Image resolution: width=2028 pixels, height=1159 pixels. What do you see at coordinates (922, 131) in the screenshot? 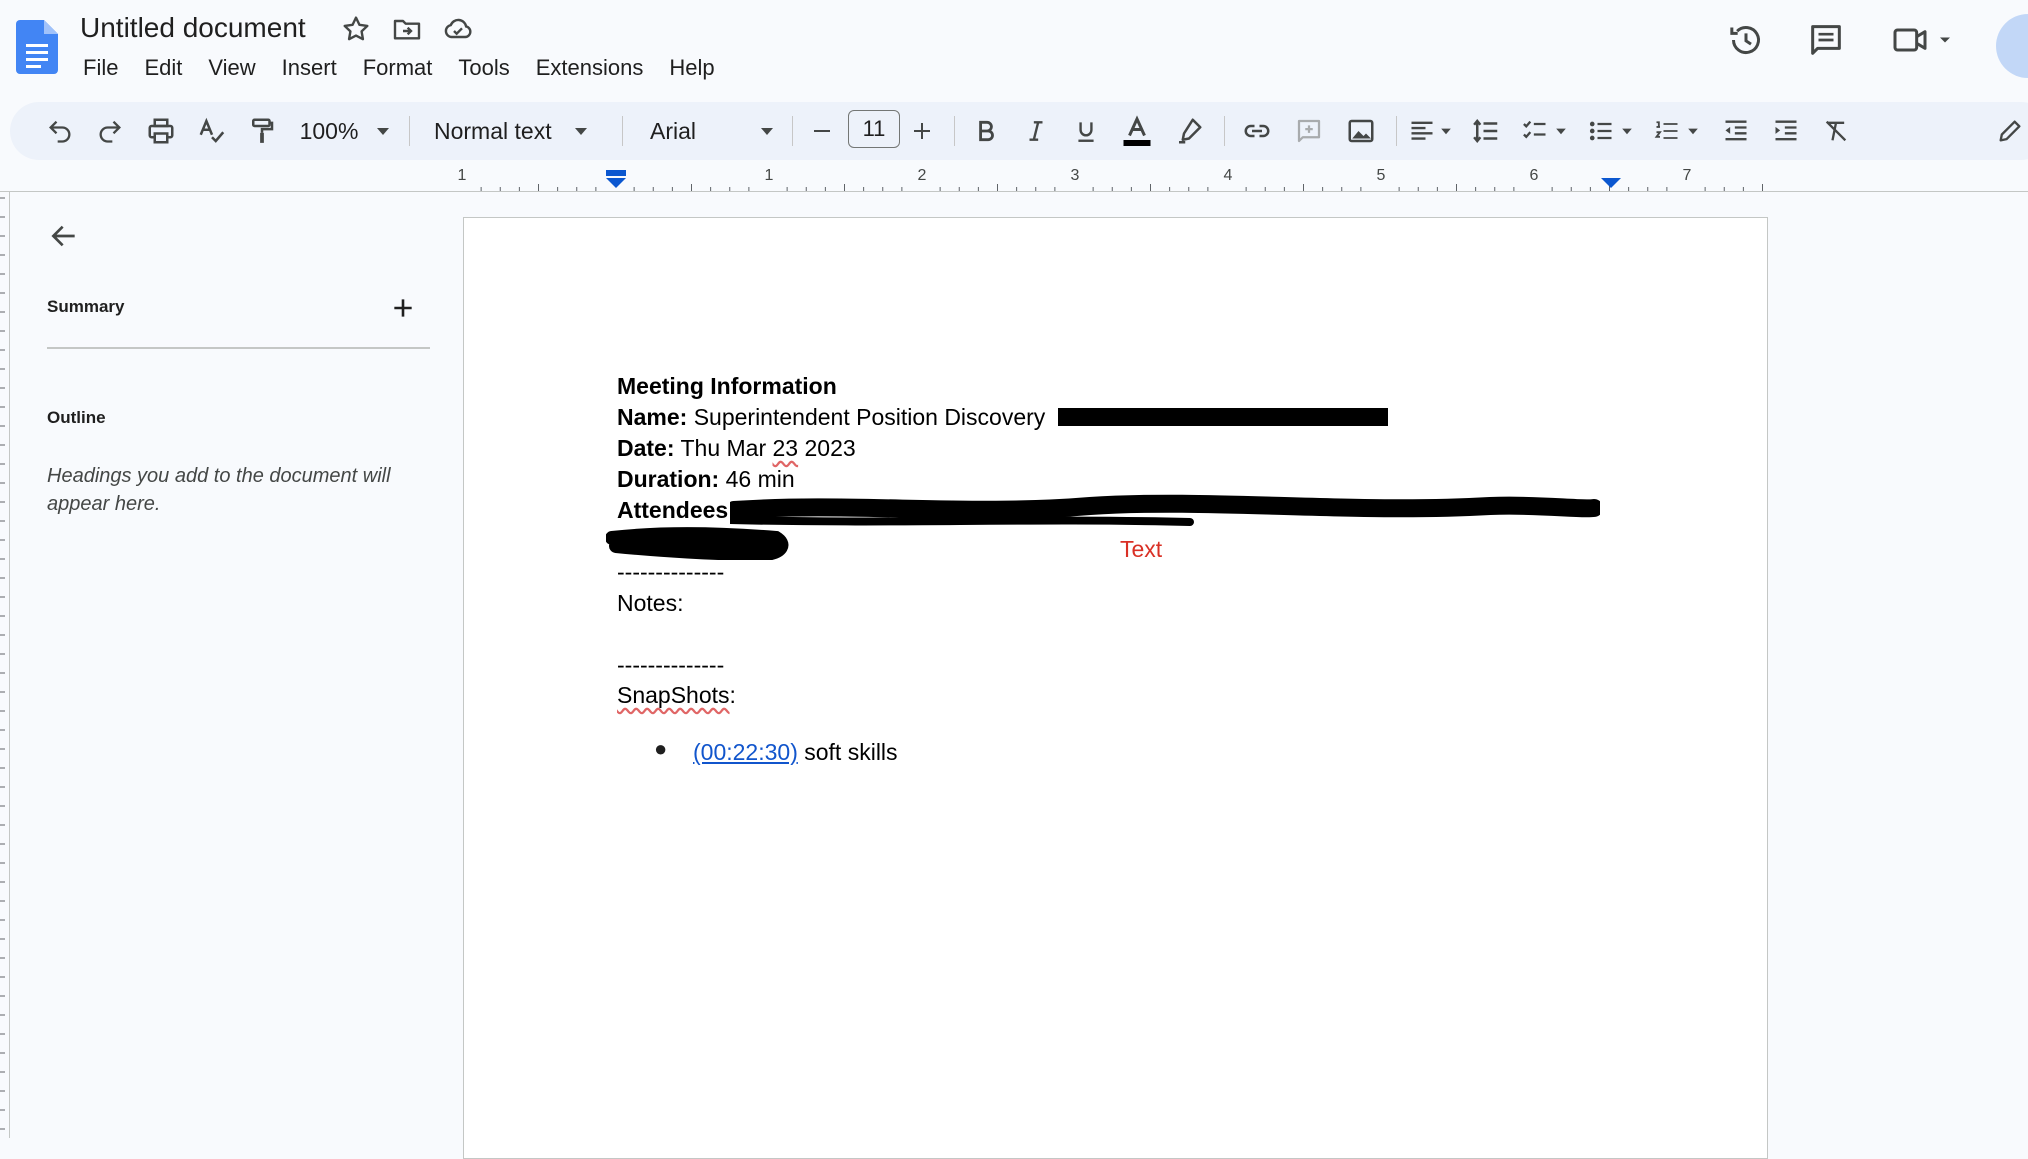
I see `increase-font-size-icon` at bounding box center [922, 131].